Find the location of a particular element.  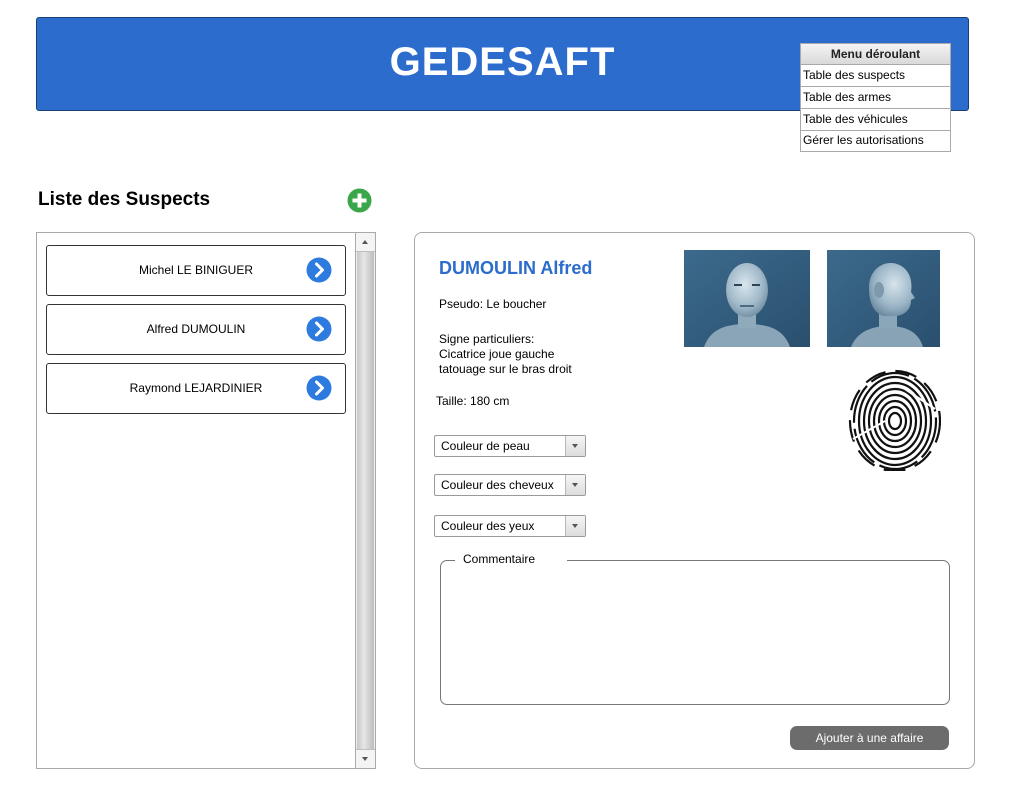

distinctive-signs-label: Signe particuliers: is located at coordinates (487, 339).